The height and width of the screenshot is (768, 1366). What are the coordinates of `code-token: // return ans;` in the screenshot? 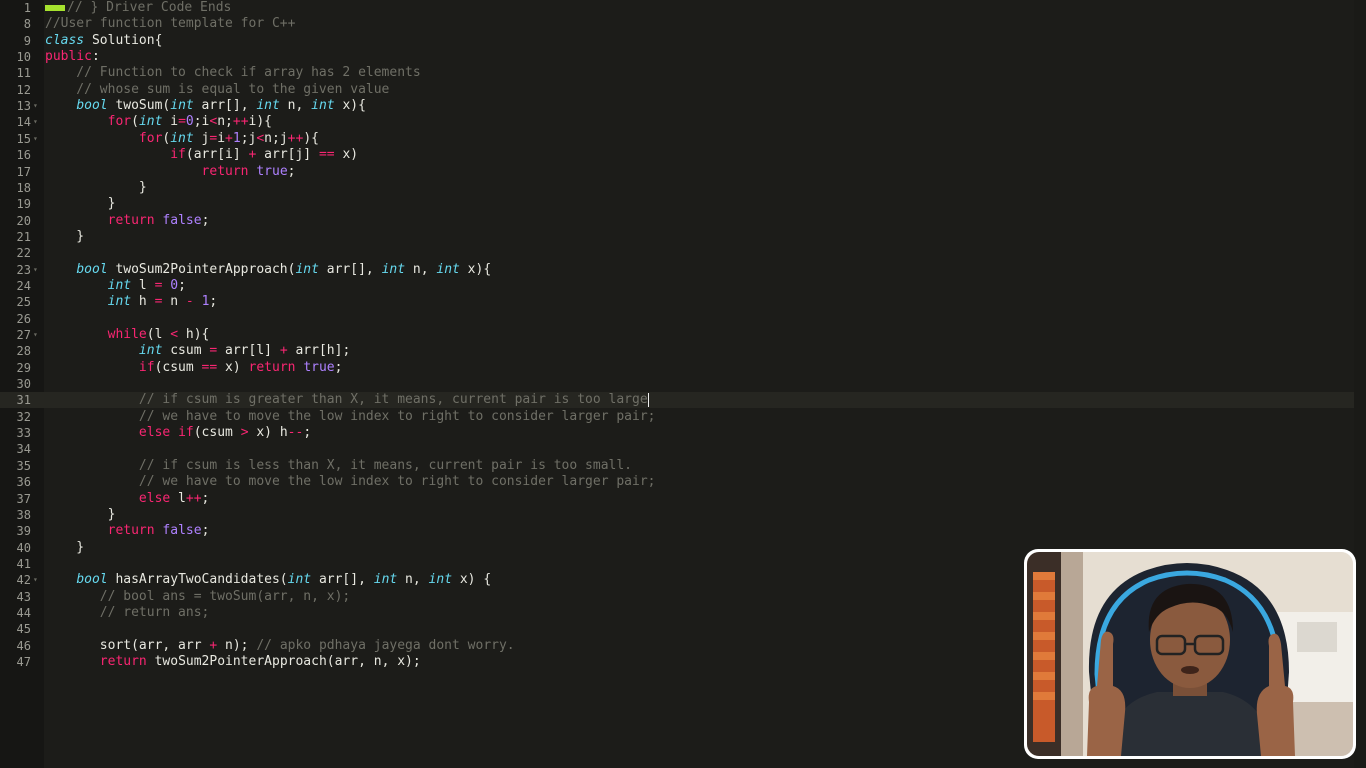 It's located at (127, 612).